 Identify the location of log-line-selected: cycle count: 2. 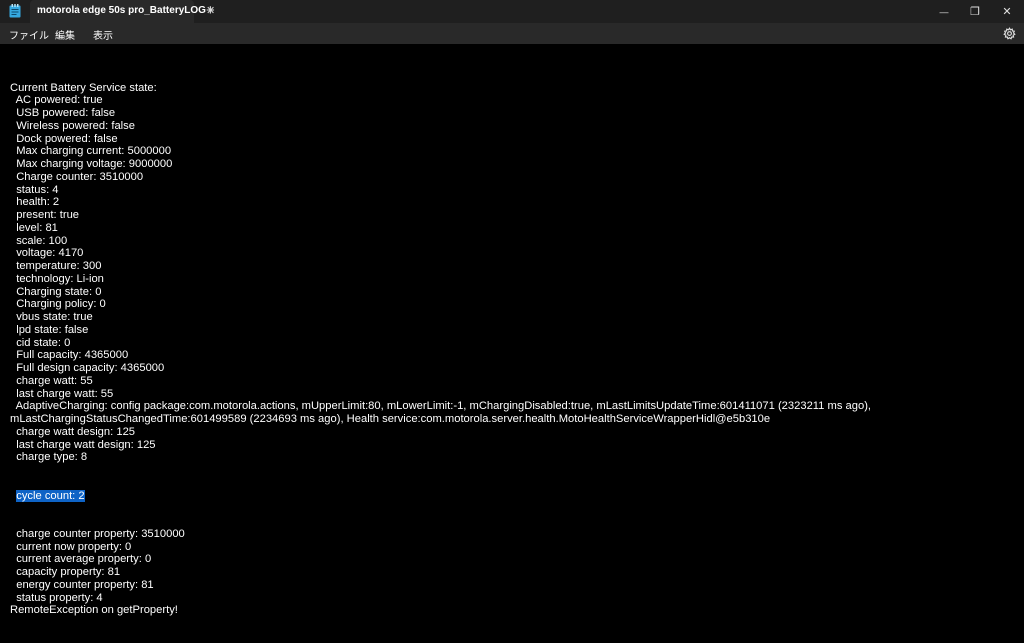
(440, 496).